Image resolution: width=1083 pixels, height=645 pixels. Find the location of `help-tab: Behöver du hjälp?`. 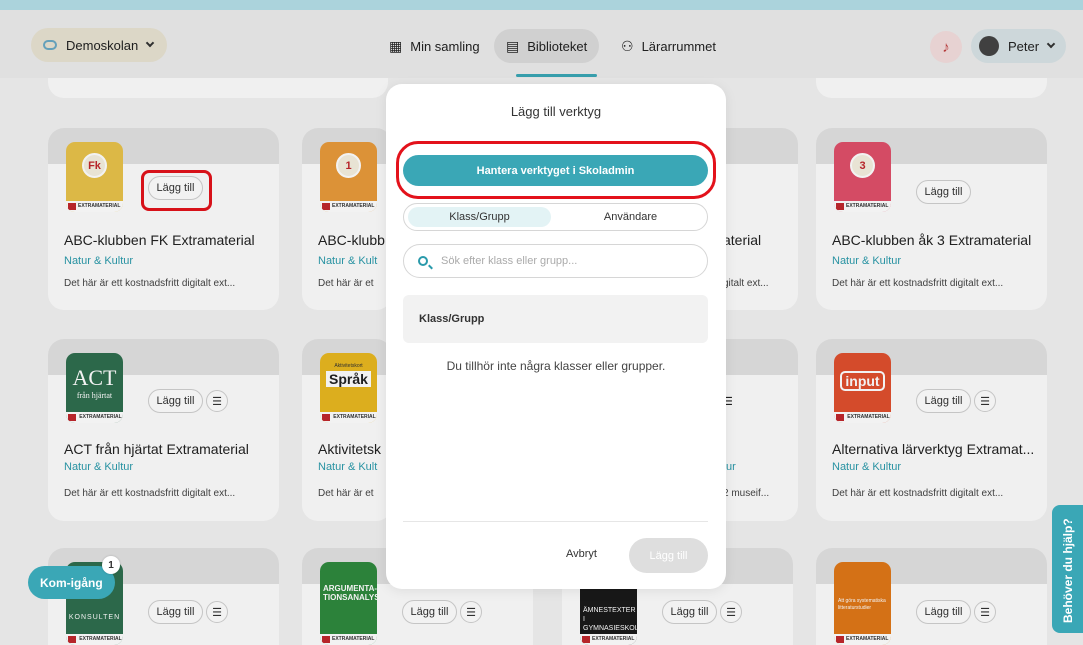

help-tab: Behöver du hjälp? is located at coordinates (1067, 569).